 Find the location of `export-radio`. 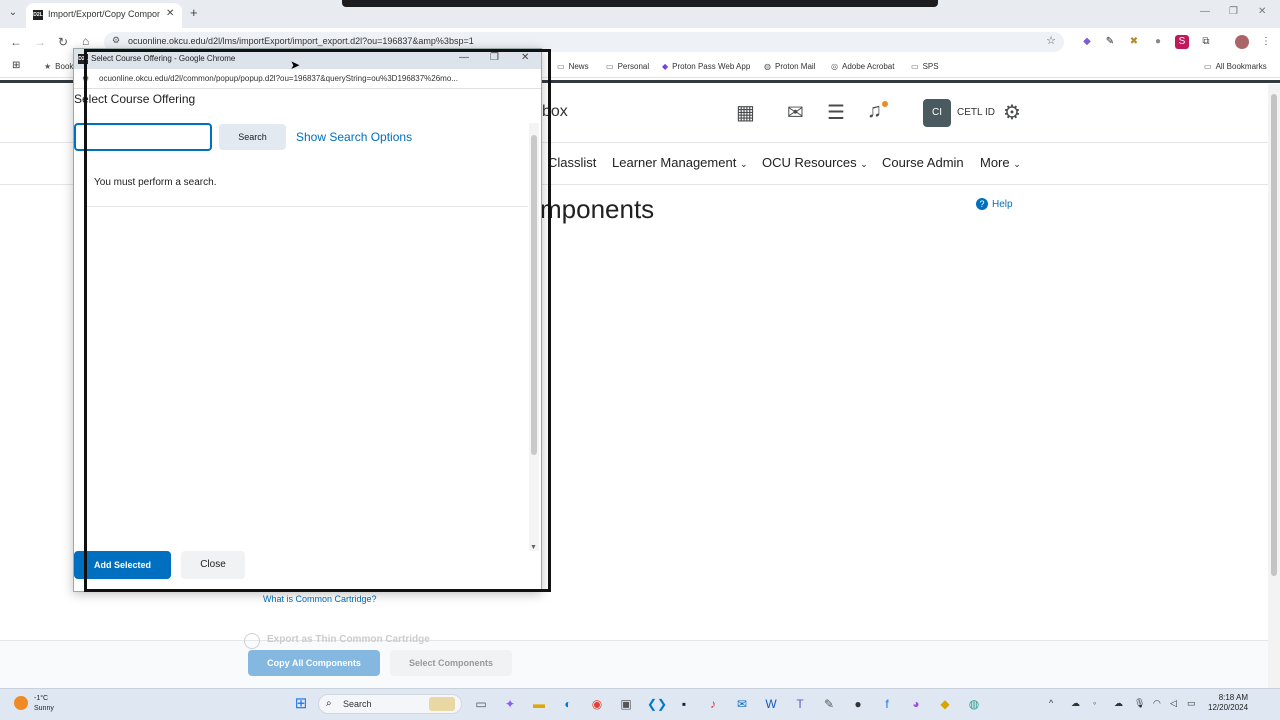

export-radio is located at coordinates (252, 641).